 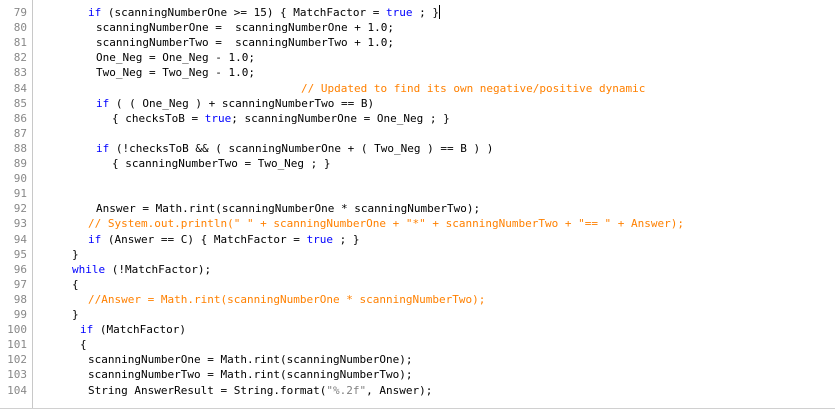 What do you see at coordinates (417, 57) in the screenshot?
I see `code-line: 82 One_Neg = One_Neg - 1.0;` at bounding box center [417, 57].